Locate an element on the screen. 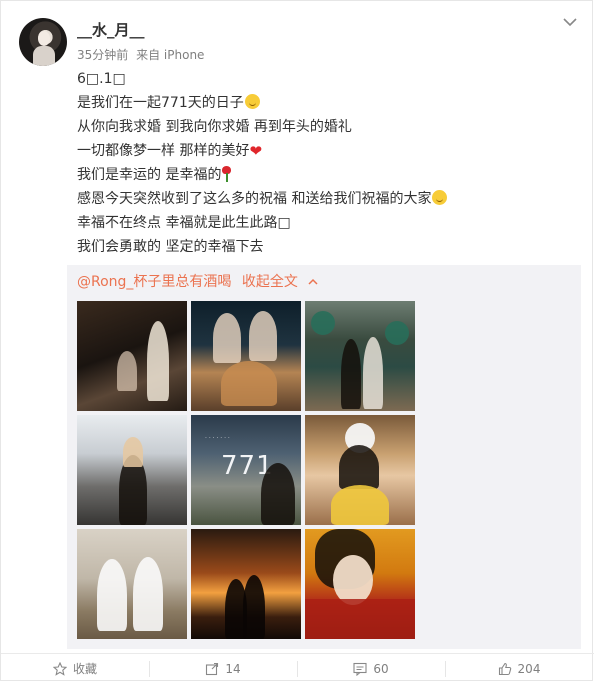 This screenshot has height=683, width=594. chevron-down-icon is located at coordinates (570, 22).